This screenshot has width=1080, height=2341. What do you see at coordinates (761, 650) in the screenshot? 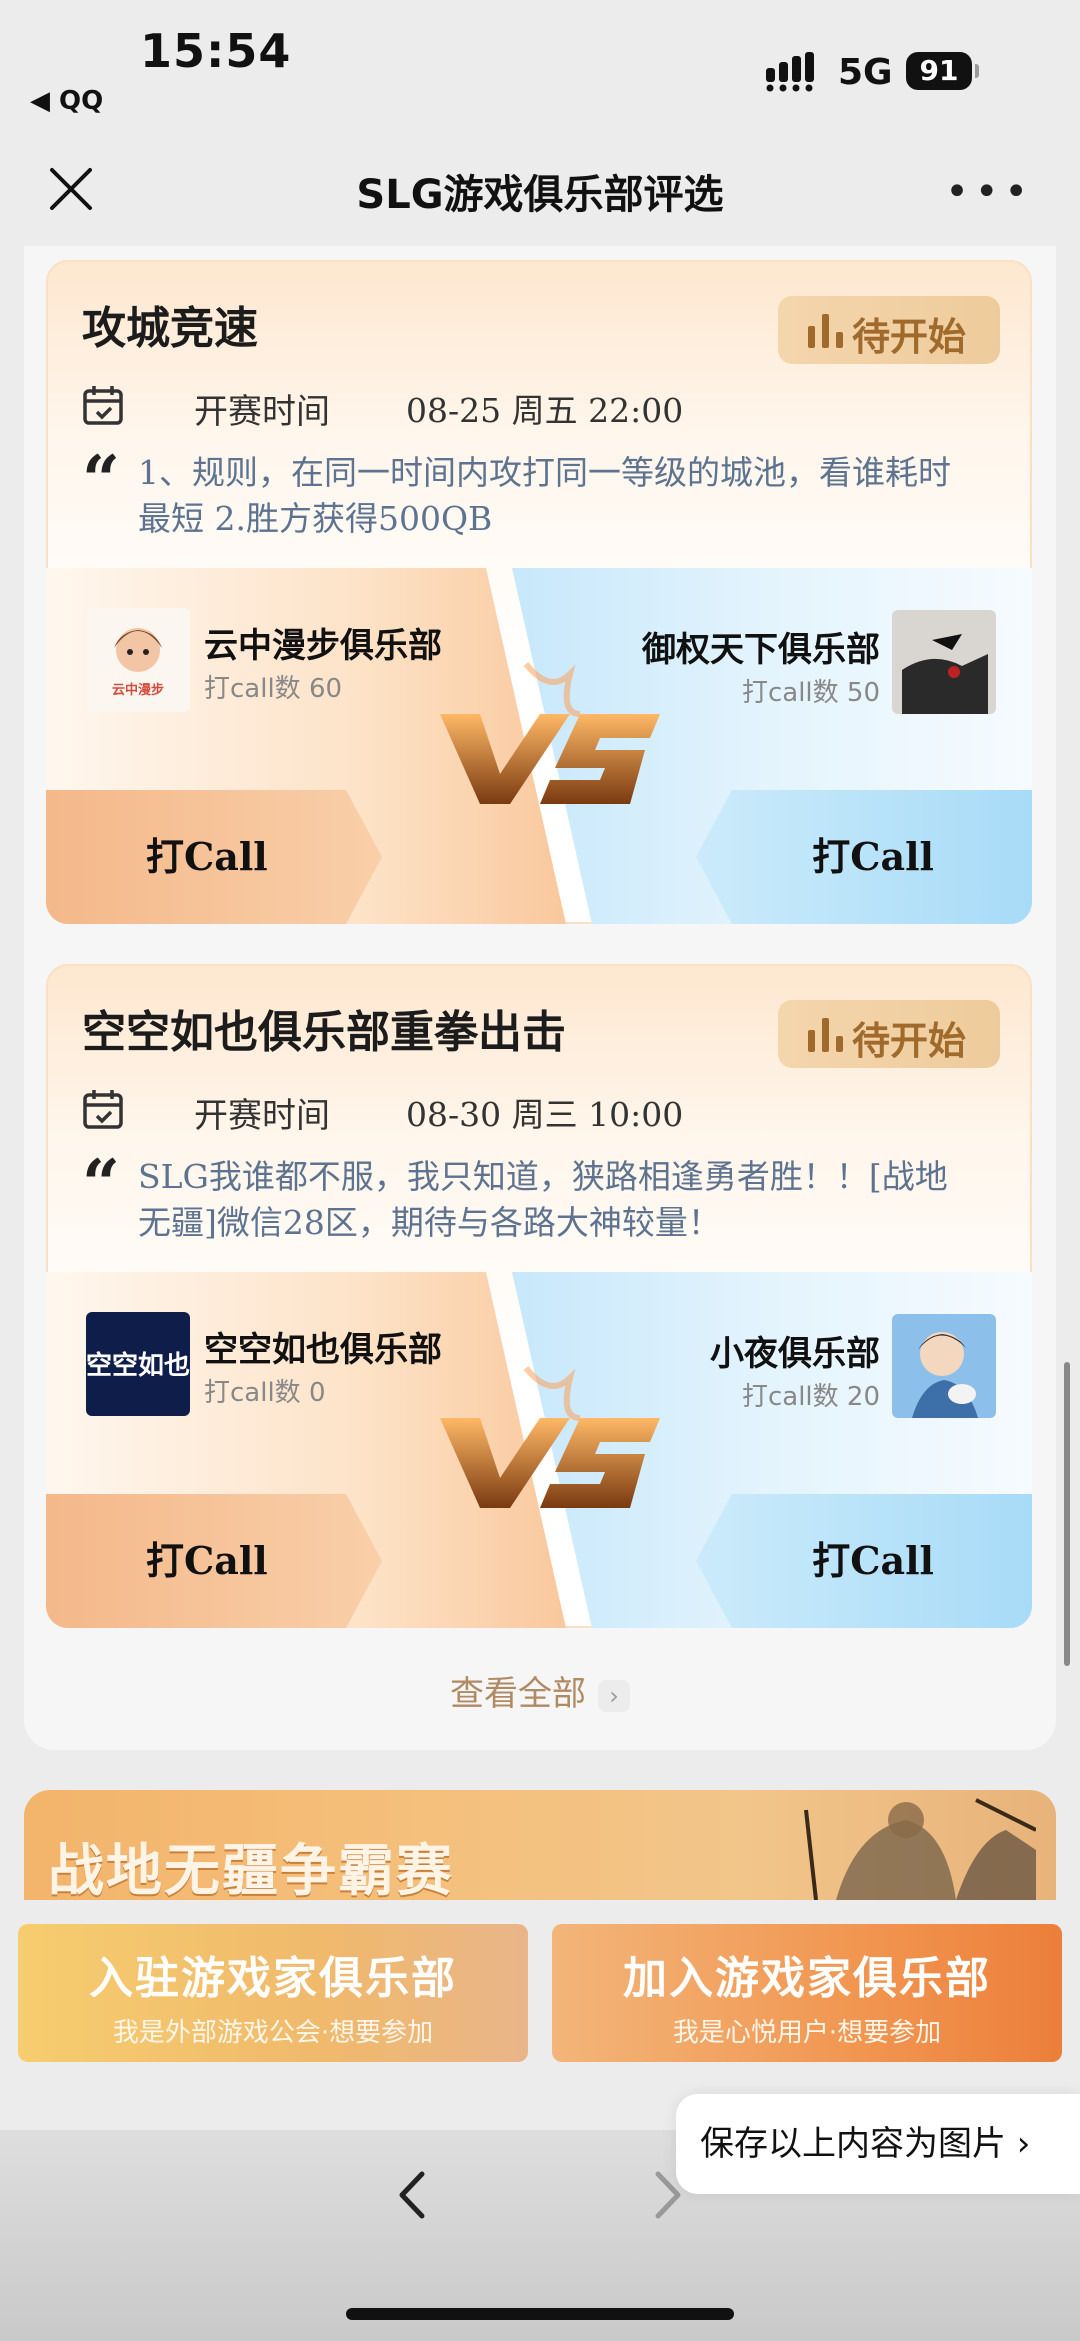
I see `club-name-right: 御权天下俱乐部` at bounding box center [761, 650].